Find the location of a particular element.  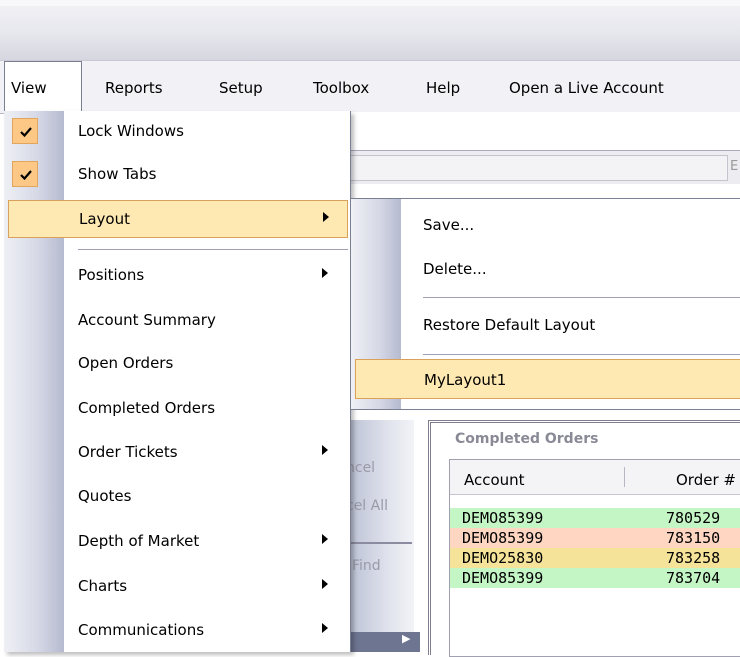

menu-help: Help is located at coordinates (443, 88).